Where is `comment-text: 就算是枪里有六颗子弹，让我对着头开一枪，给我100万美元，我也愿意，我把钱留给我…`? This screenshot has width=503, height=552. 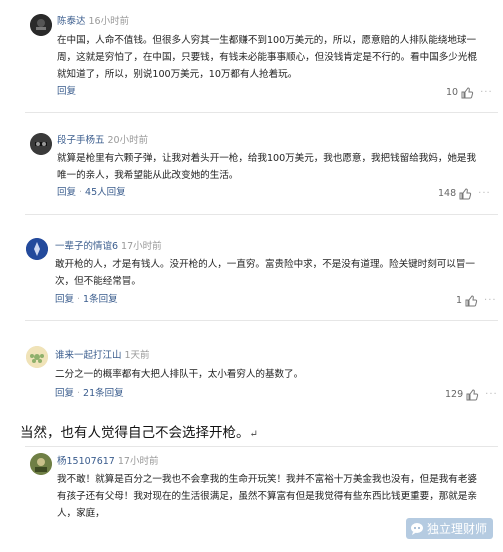
comment-text: 就算是枪里有六颗子弹，让我对着头开一枪，给我100万美元，我也愿意，我把钱留给我… is located at coordinates (266, 167).